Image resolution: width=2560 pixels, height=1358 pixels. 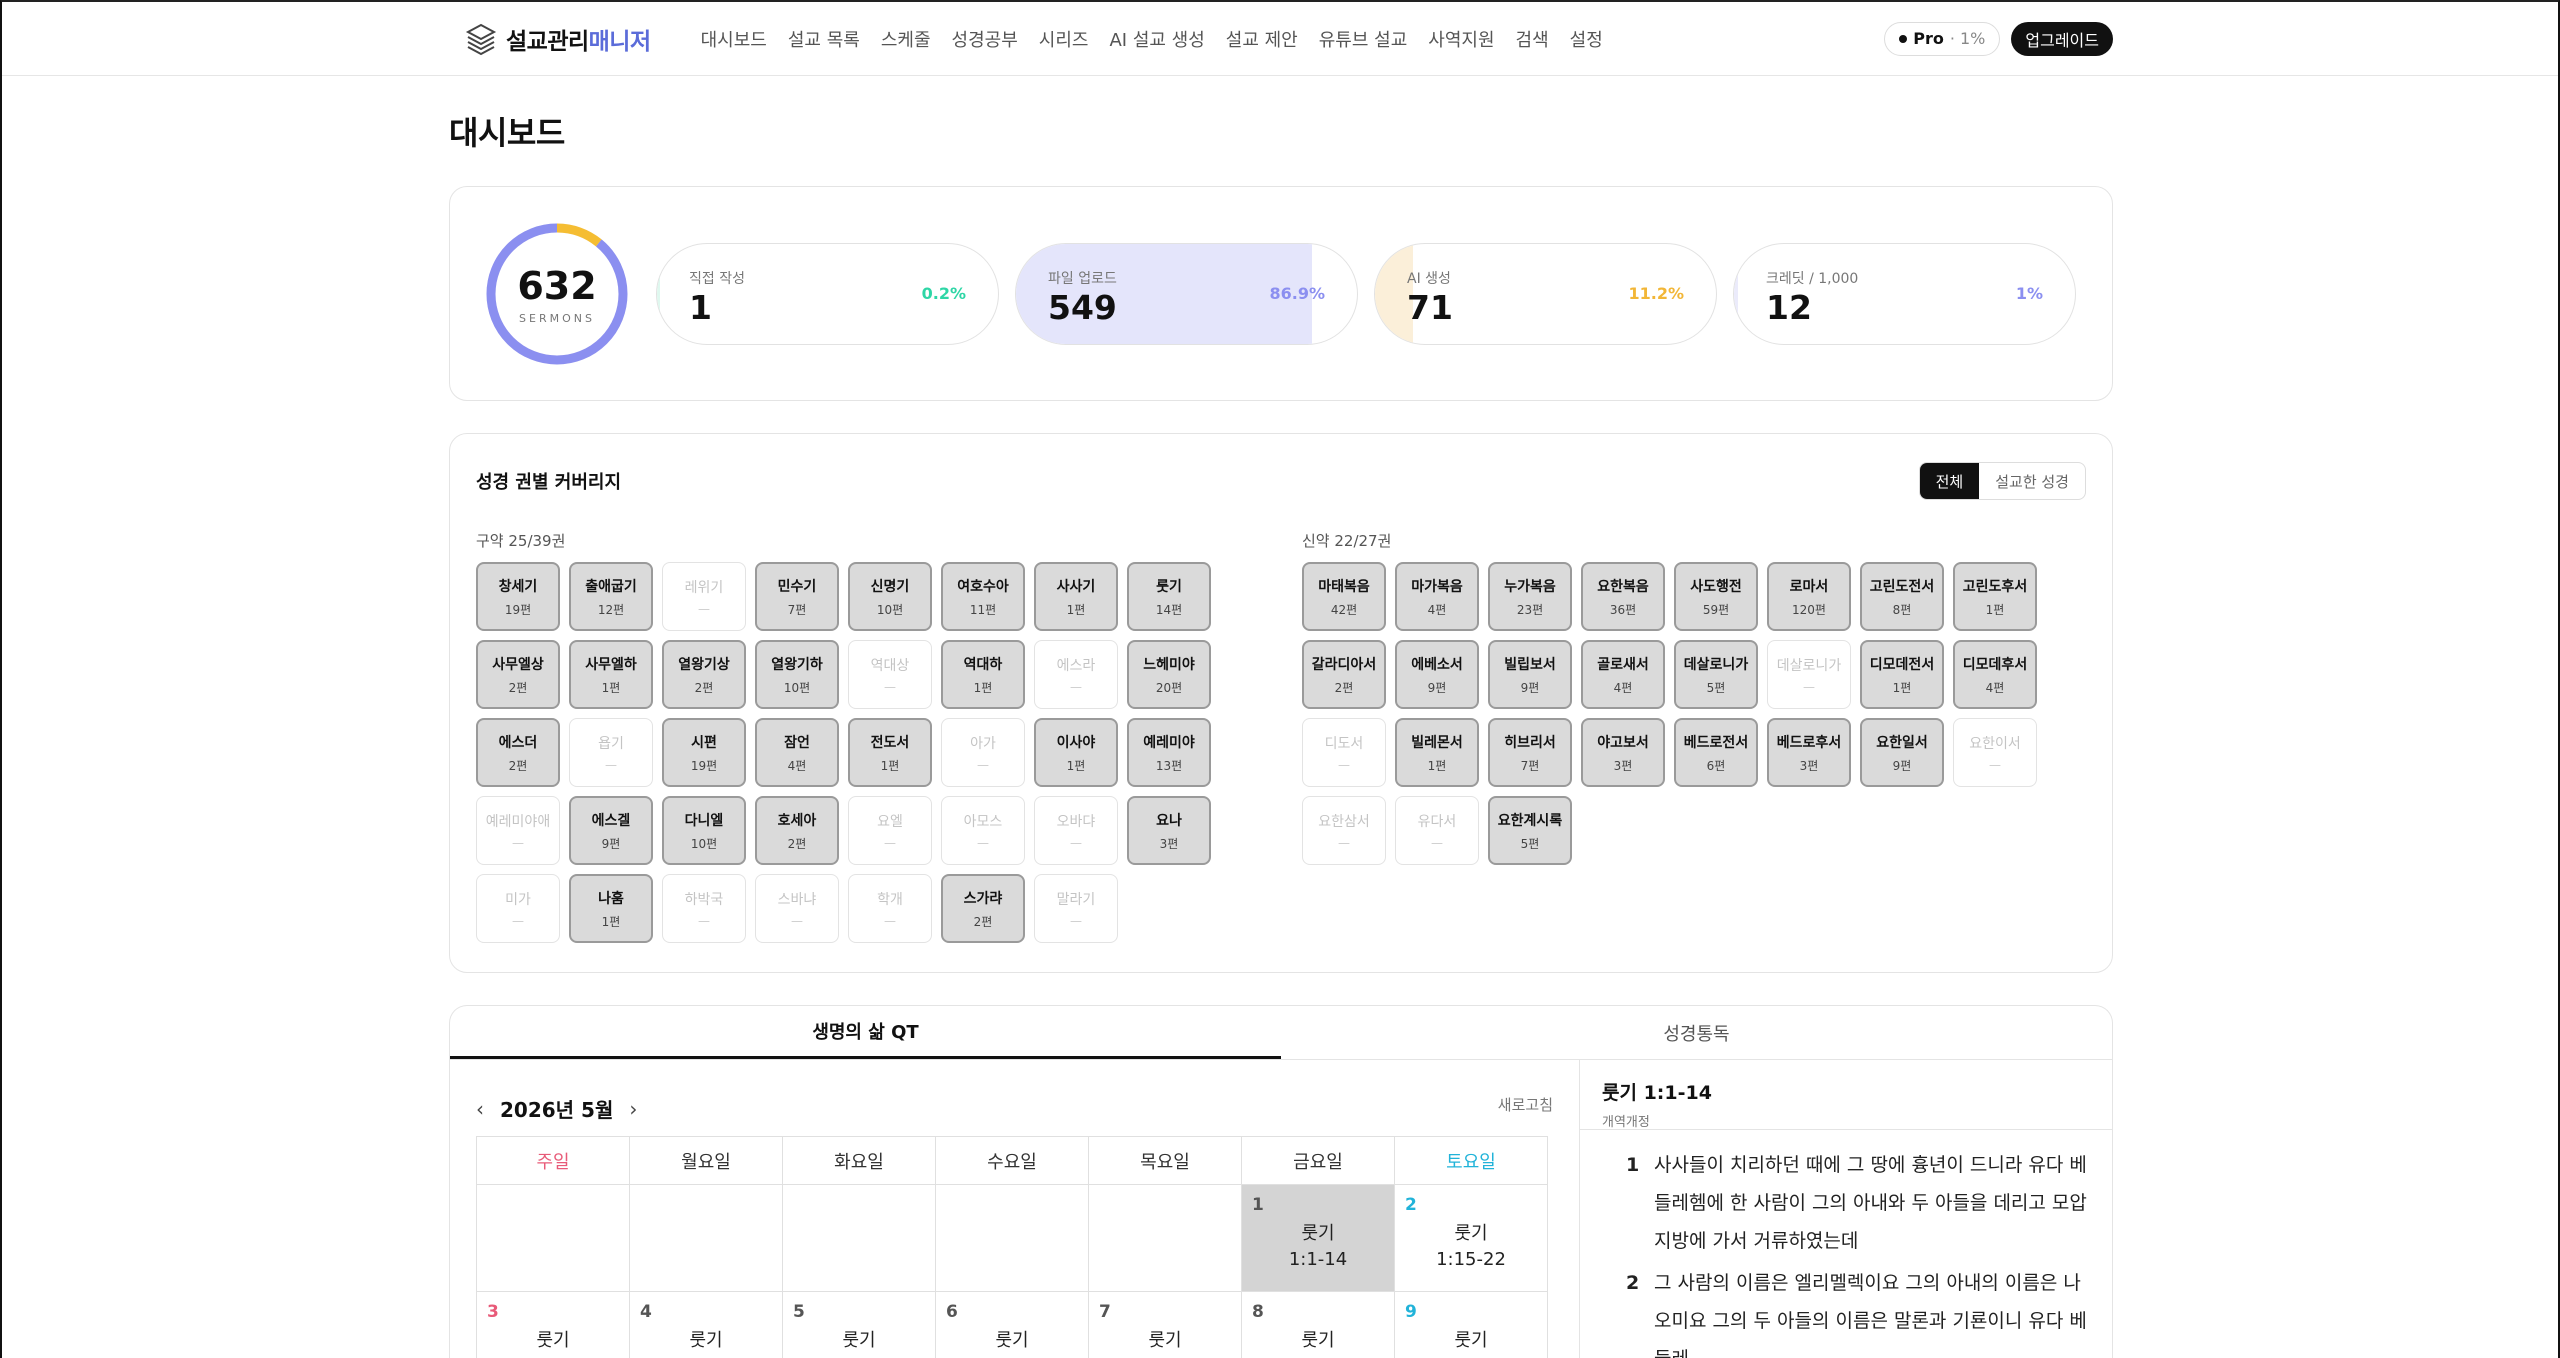 What do you see at coordinates (983, 752) in the screenshot?
I see `book-tile: 아가 —` at bounding box center [983, 752].